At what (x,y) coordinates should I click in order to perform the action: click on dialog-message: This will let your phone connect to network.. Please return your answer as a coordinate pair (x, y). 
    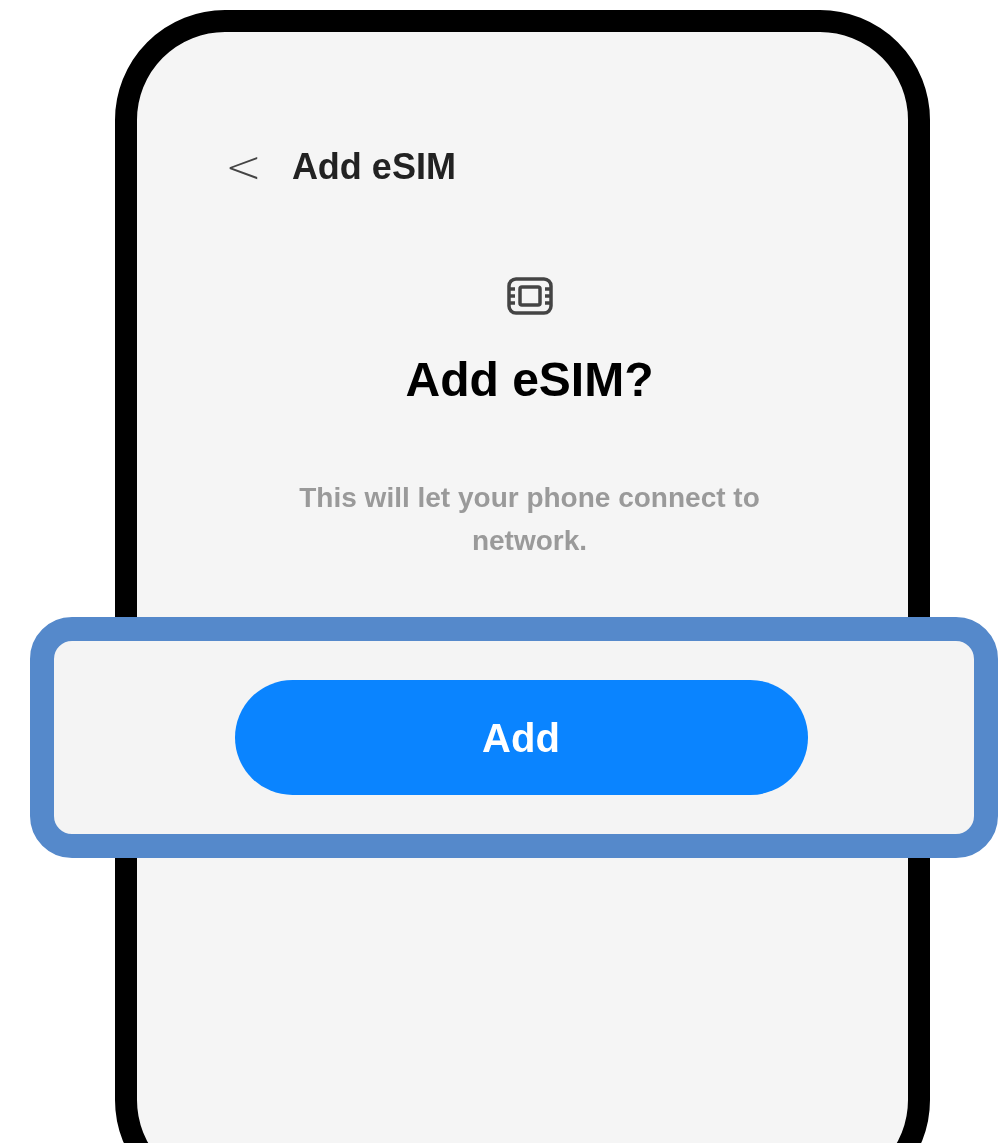
    Looking at the image, I should click on (529, 519).